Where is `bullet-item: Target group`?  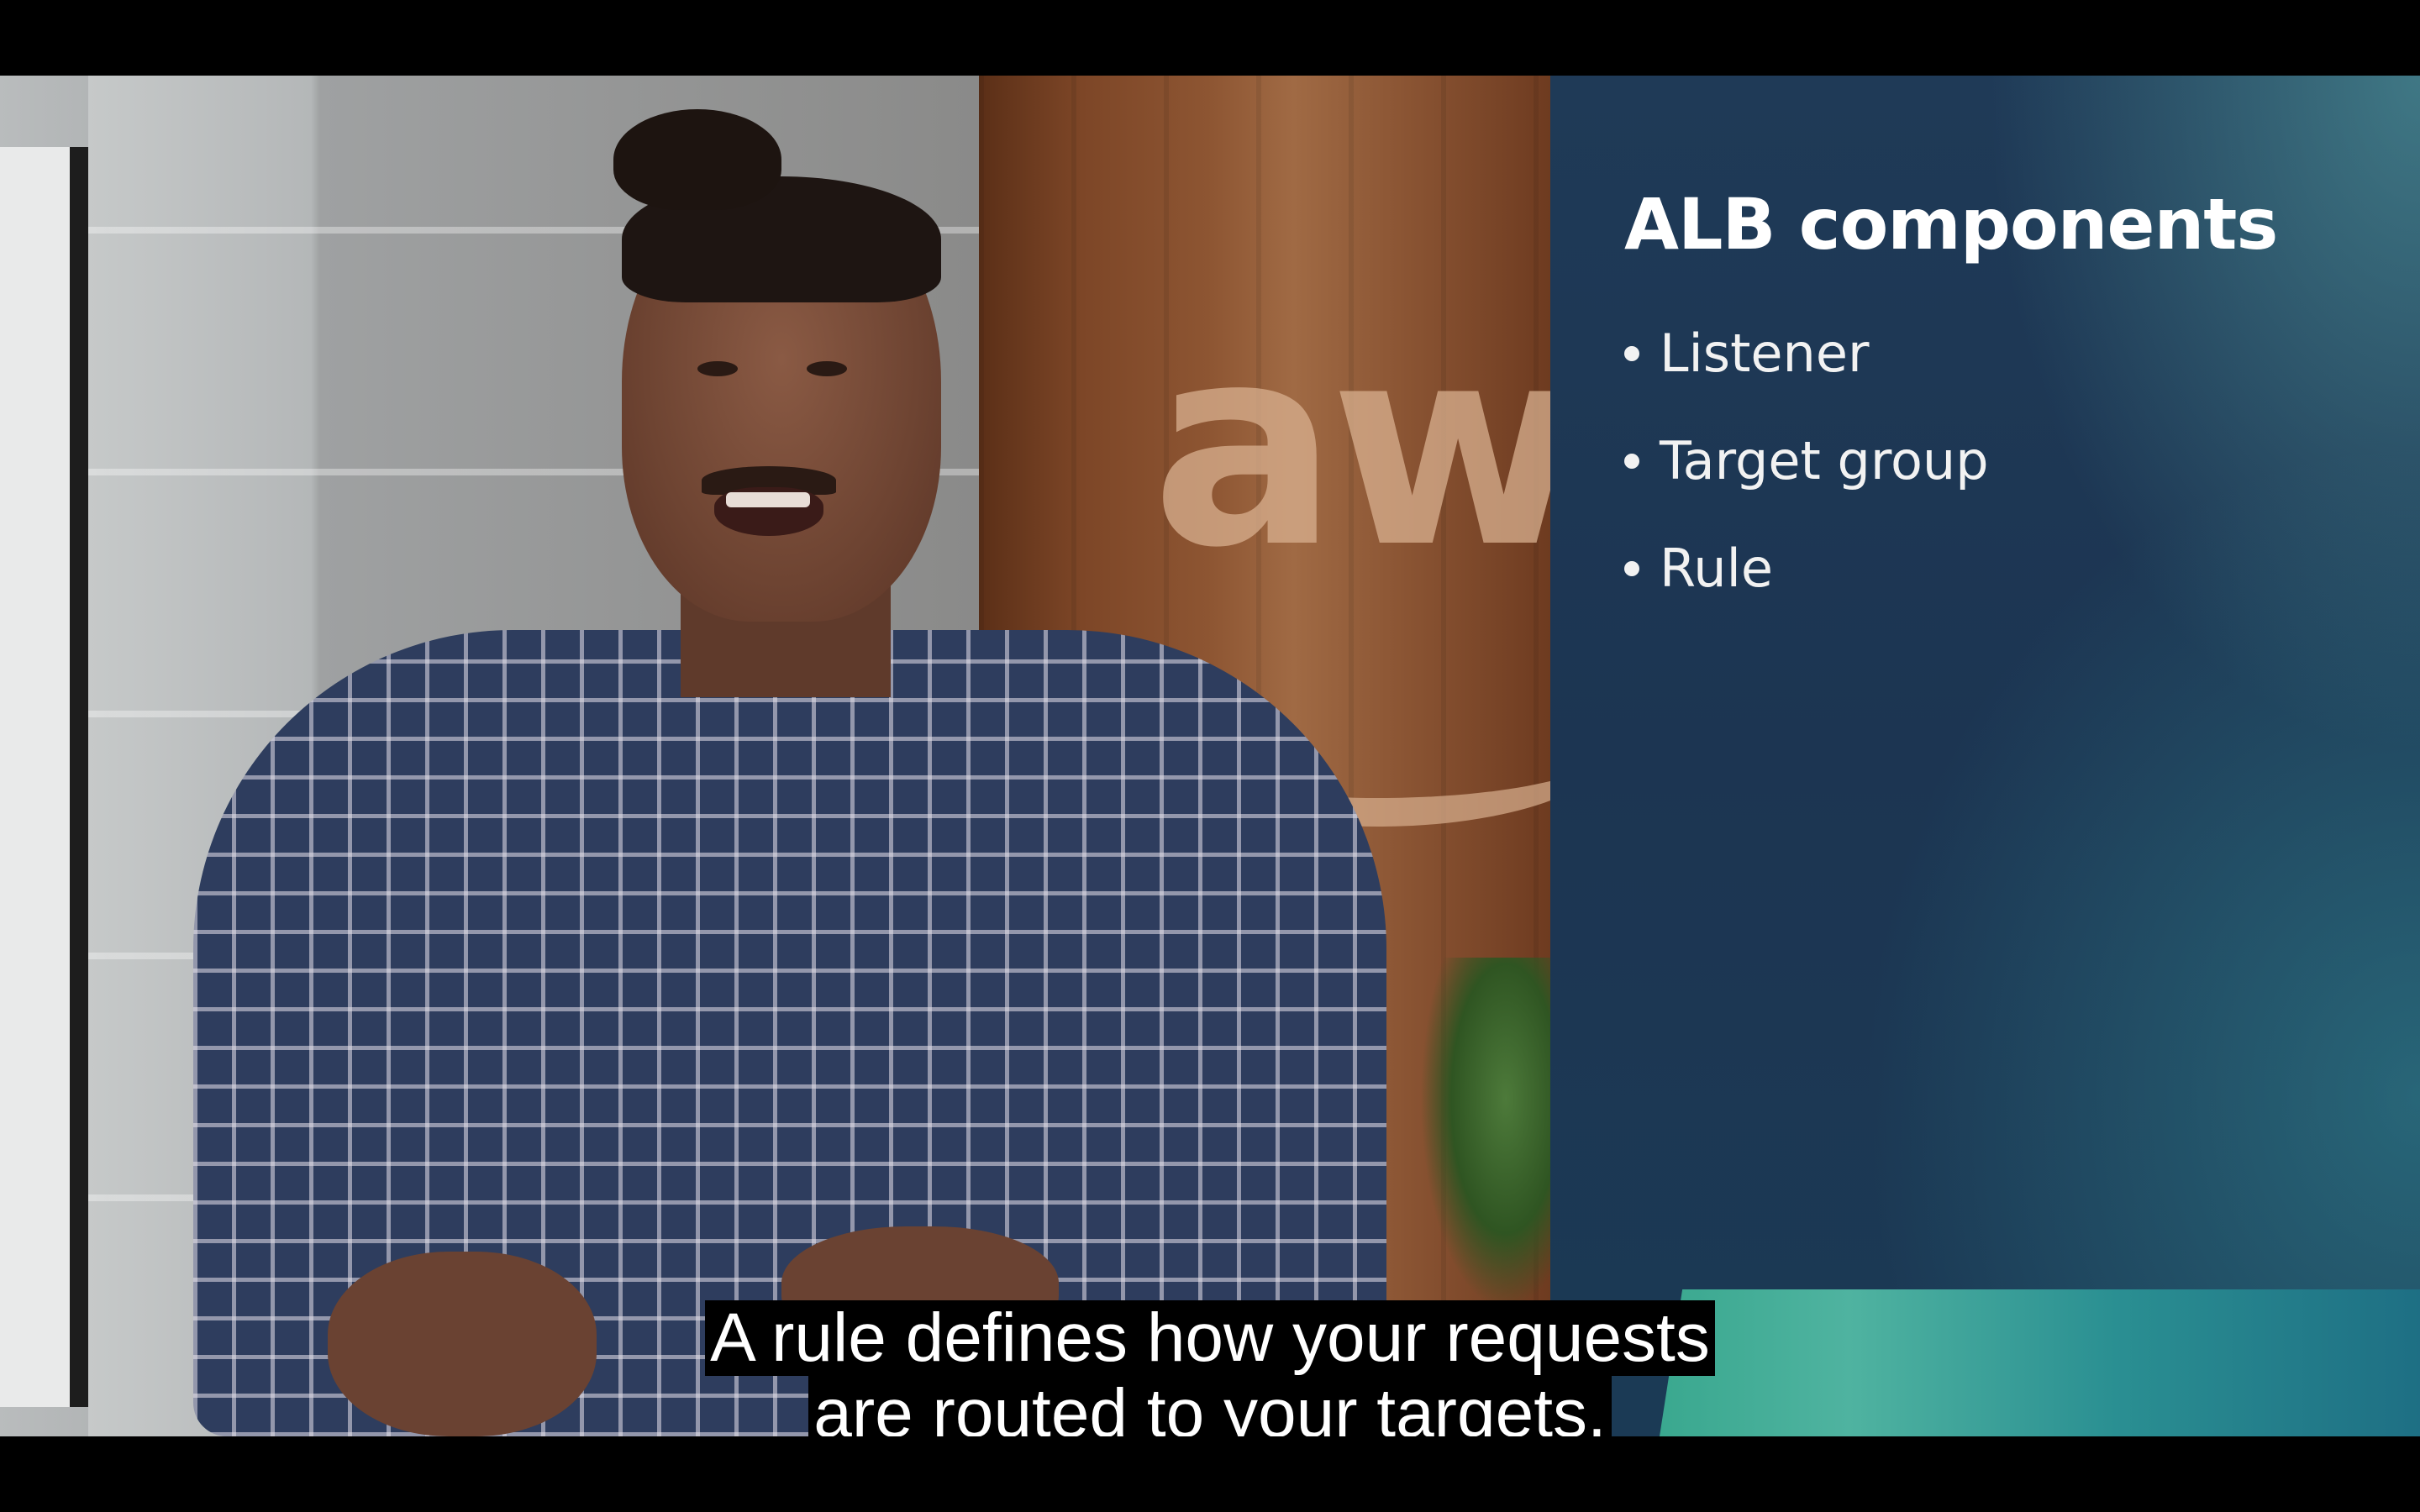
bullet-item: Target group is located at coordinates (1806, 489).